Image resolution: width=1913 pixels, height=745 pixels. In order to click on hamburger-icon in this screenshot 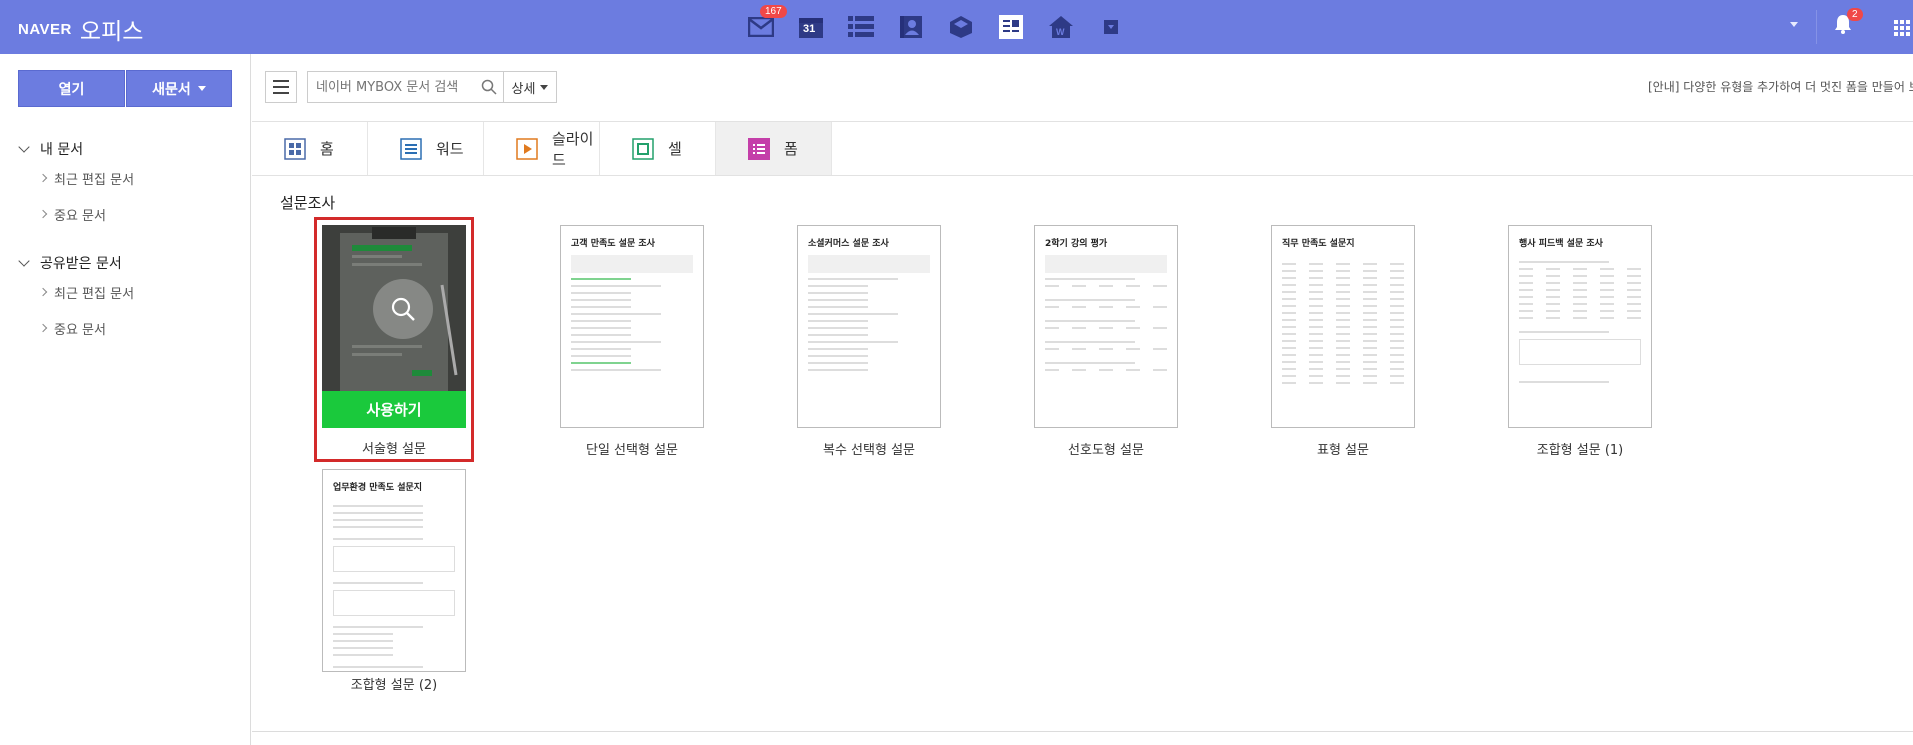, I will do `click(281, 81)`.